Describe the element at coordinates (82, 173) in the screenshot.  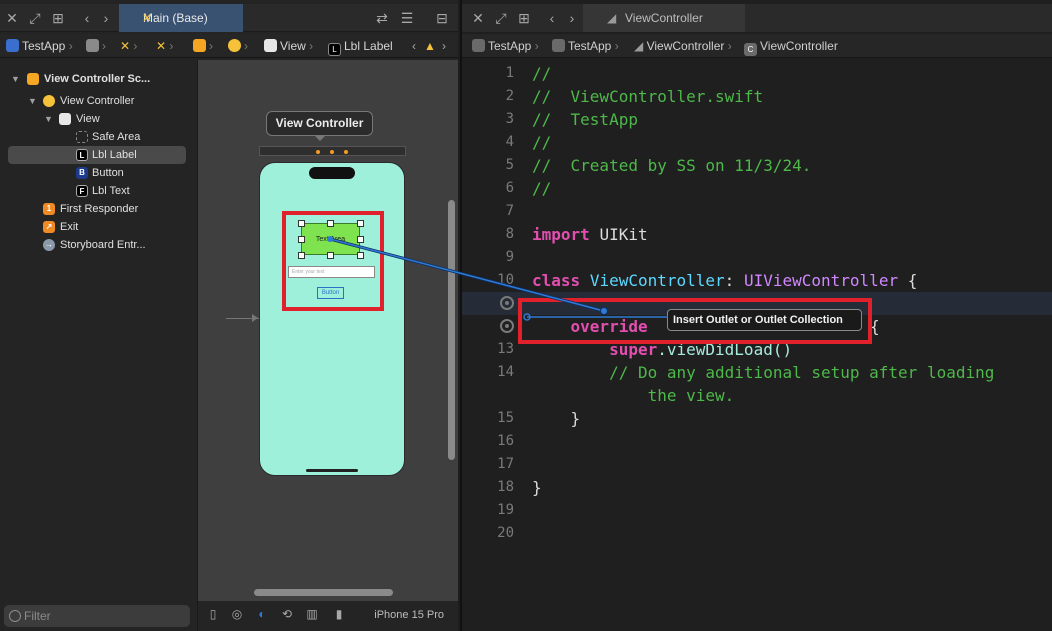
I see `button-icon: B` at that location.